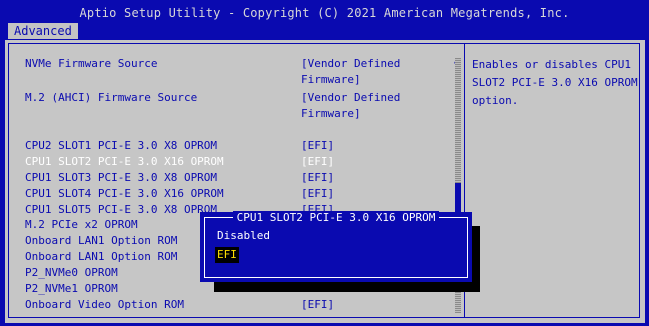 The width and height of the screenshot is (649, 326). I want to click on setting-m2-pcie-x2-oprom: M.2 PCIe x2 OPROM, so click(81, 225).